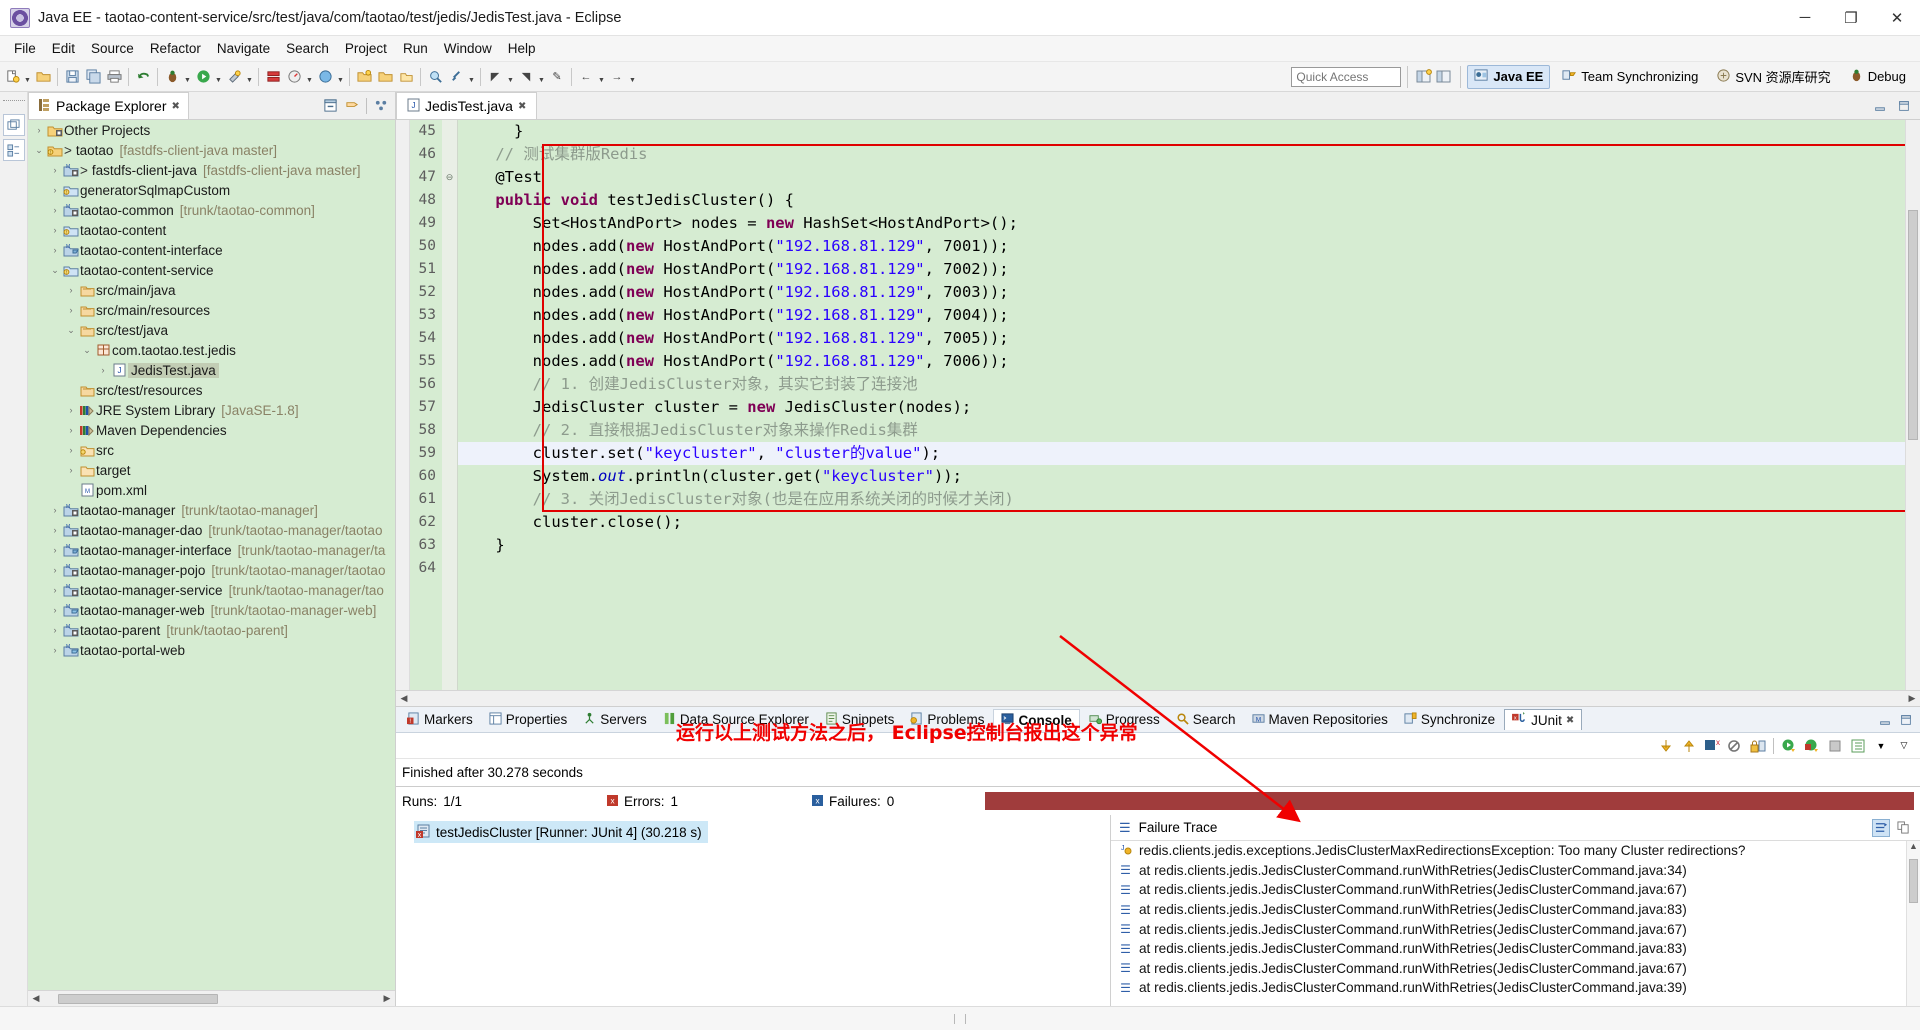  Describe the element at coordinates (72, 77) in the screenshot. I see `save-icon` at that location.